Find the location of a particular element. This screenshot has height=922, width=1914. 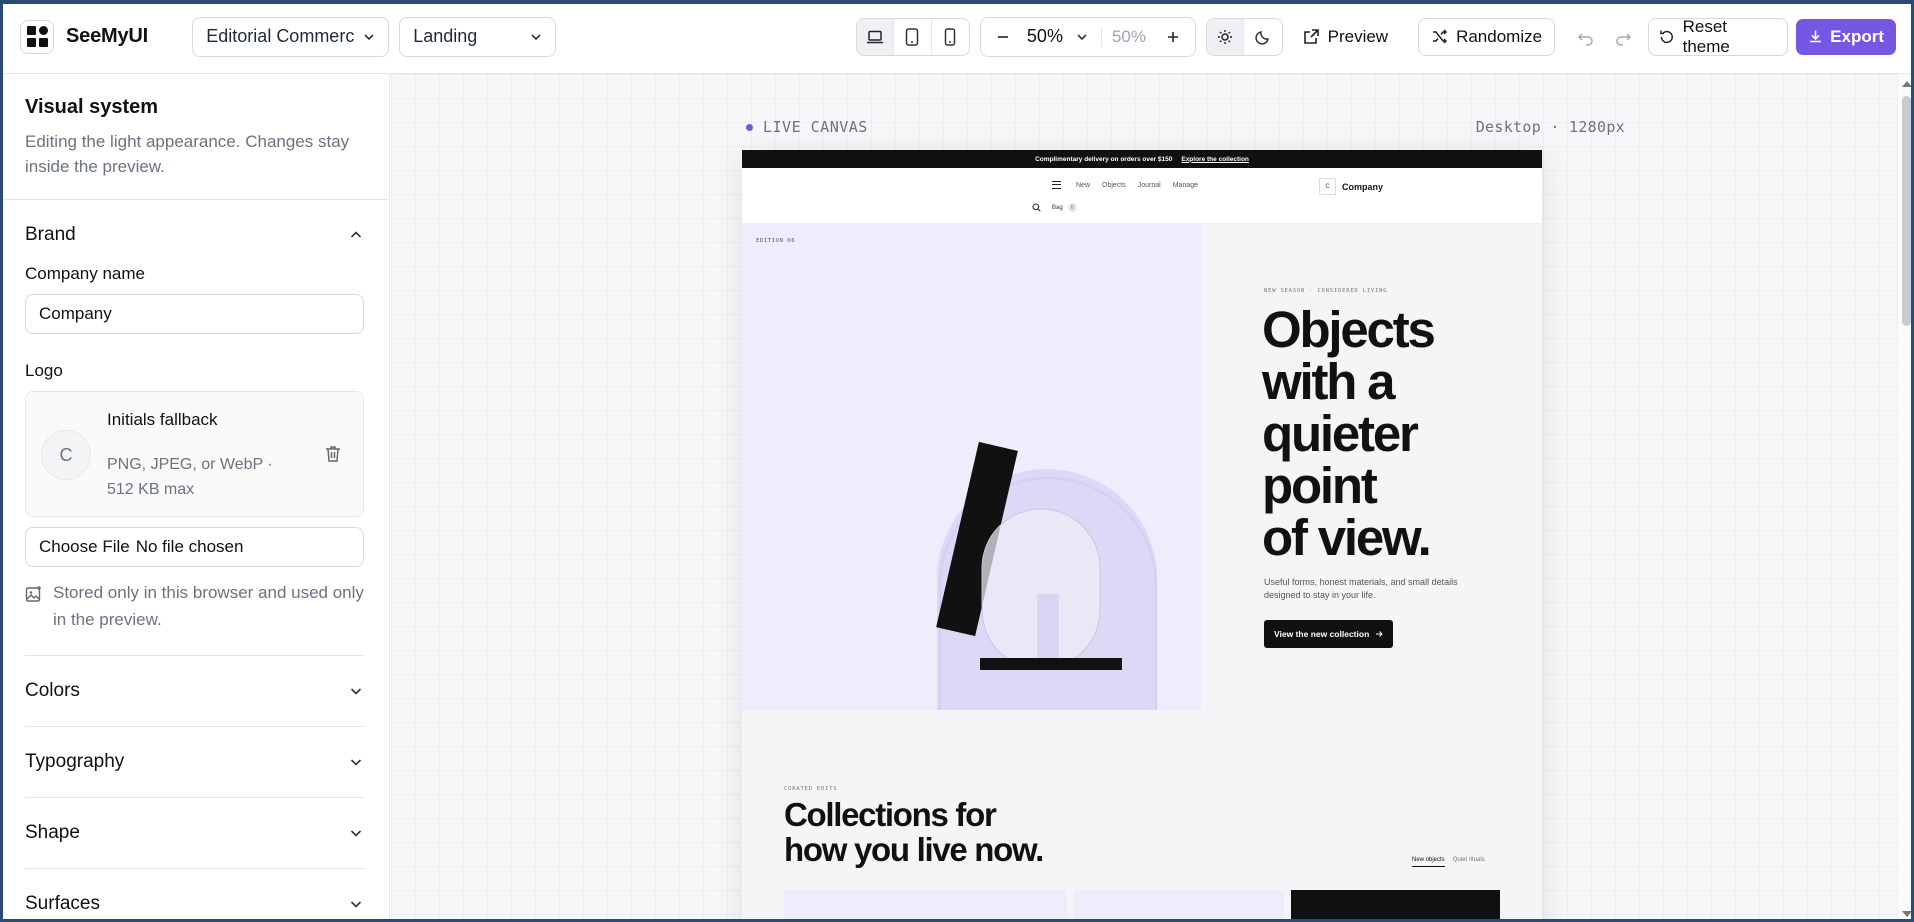

bag-label: Bag is located at coordinates (1057, 208).